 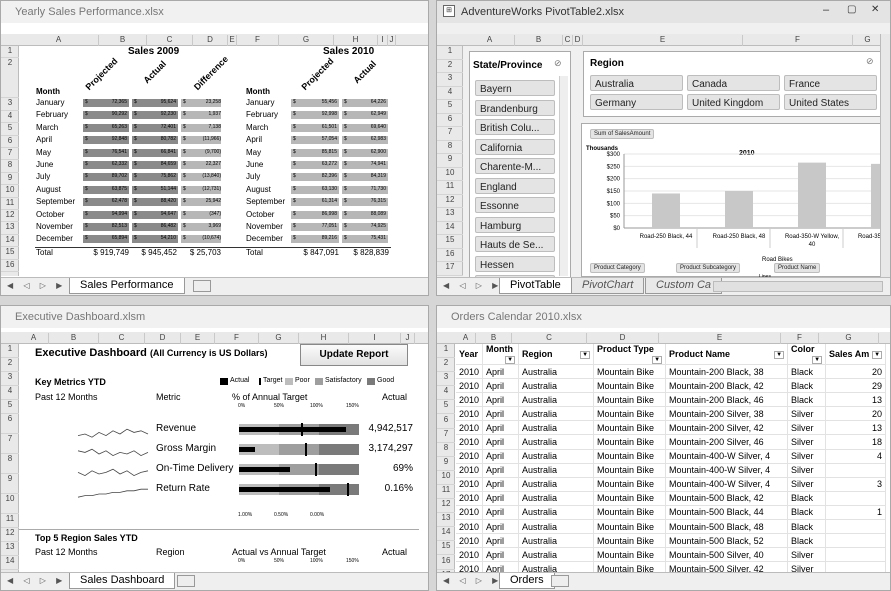 What do you see at coordinates (446, 422) in the screenshot?
I see `row-header: 6` at bounding box center [446, 422].